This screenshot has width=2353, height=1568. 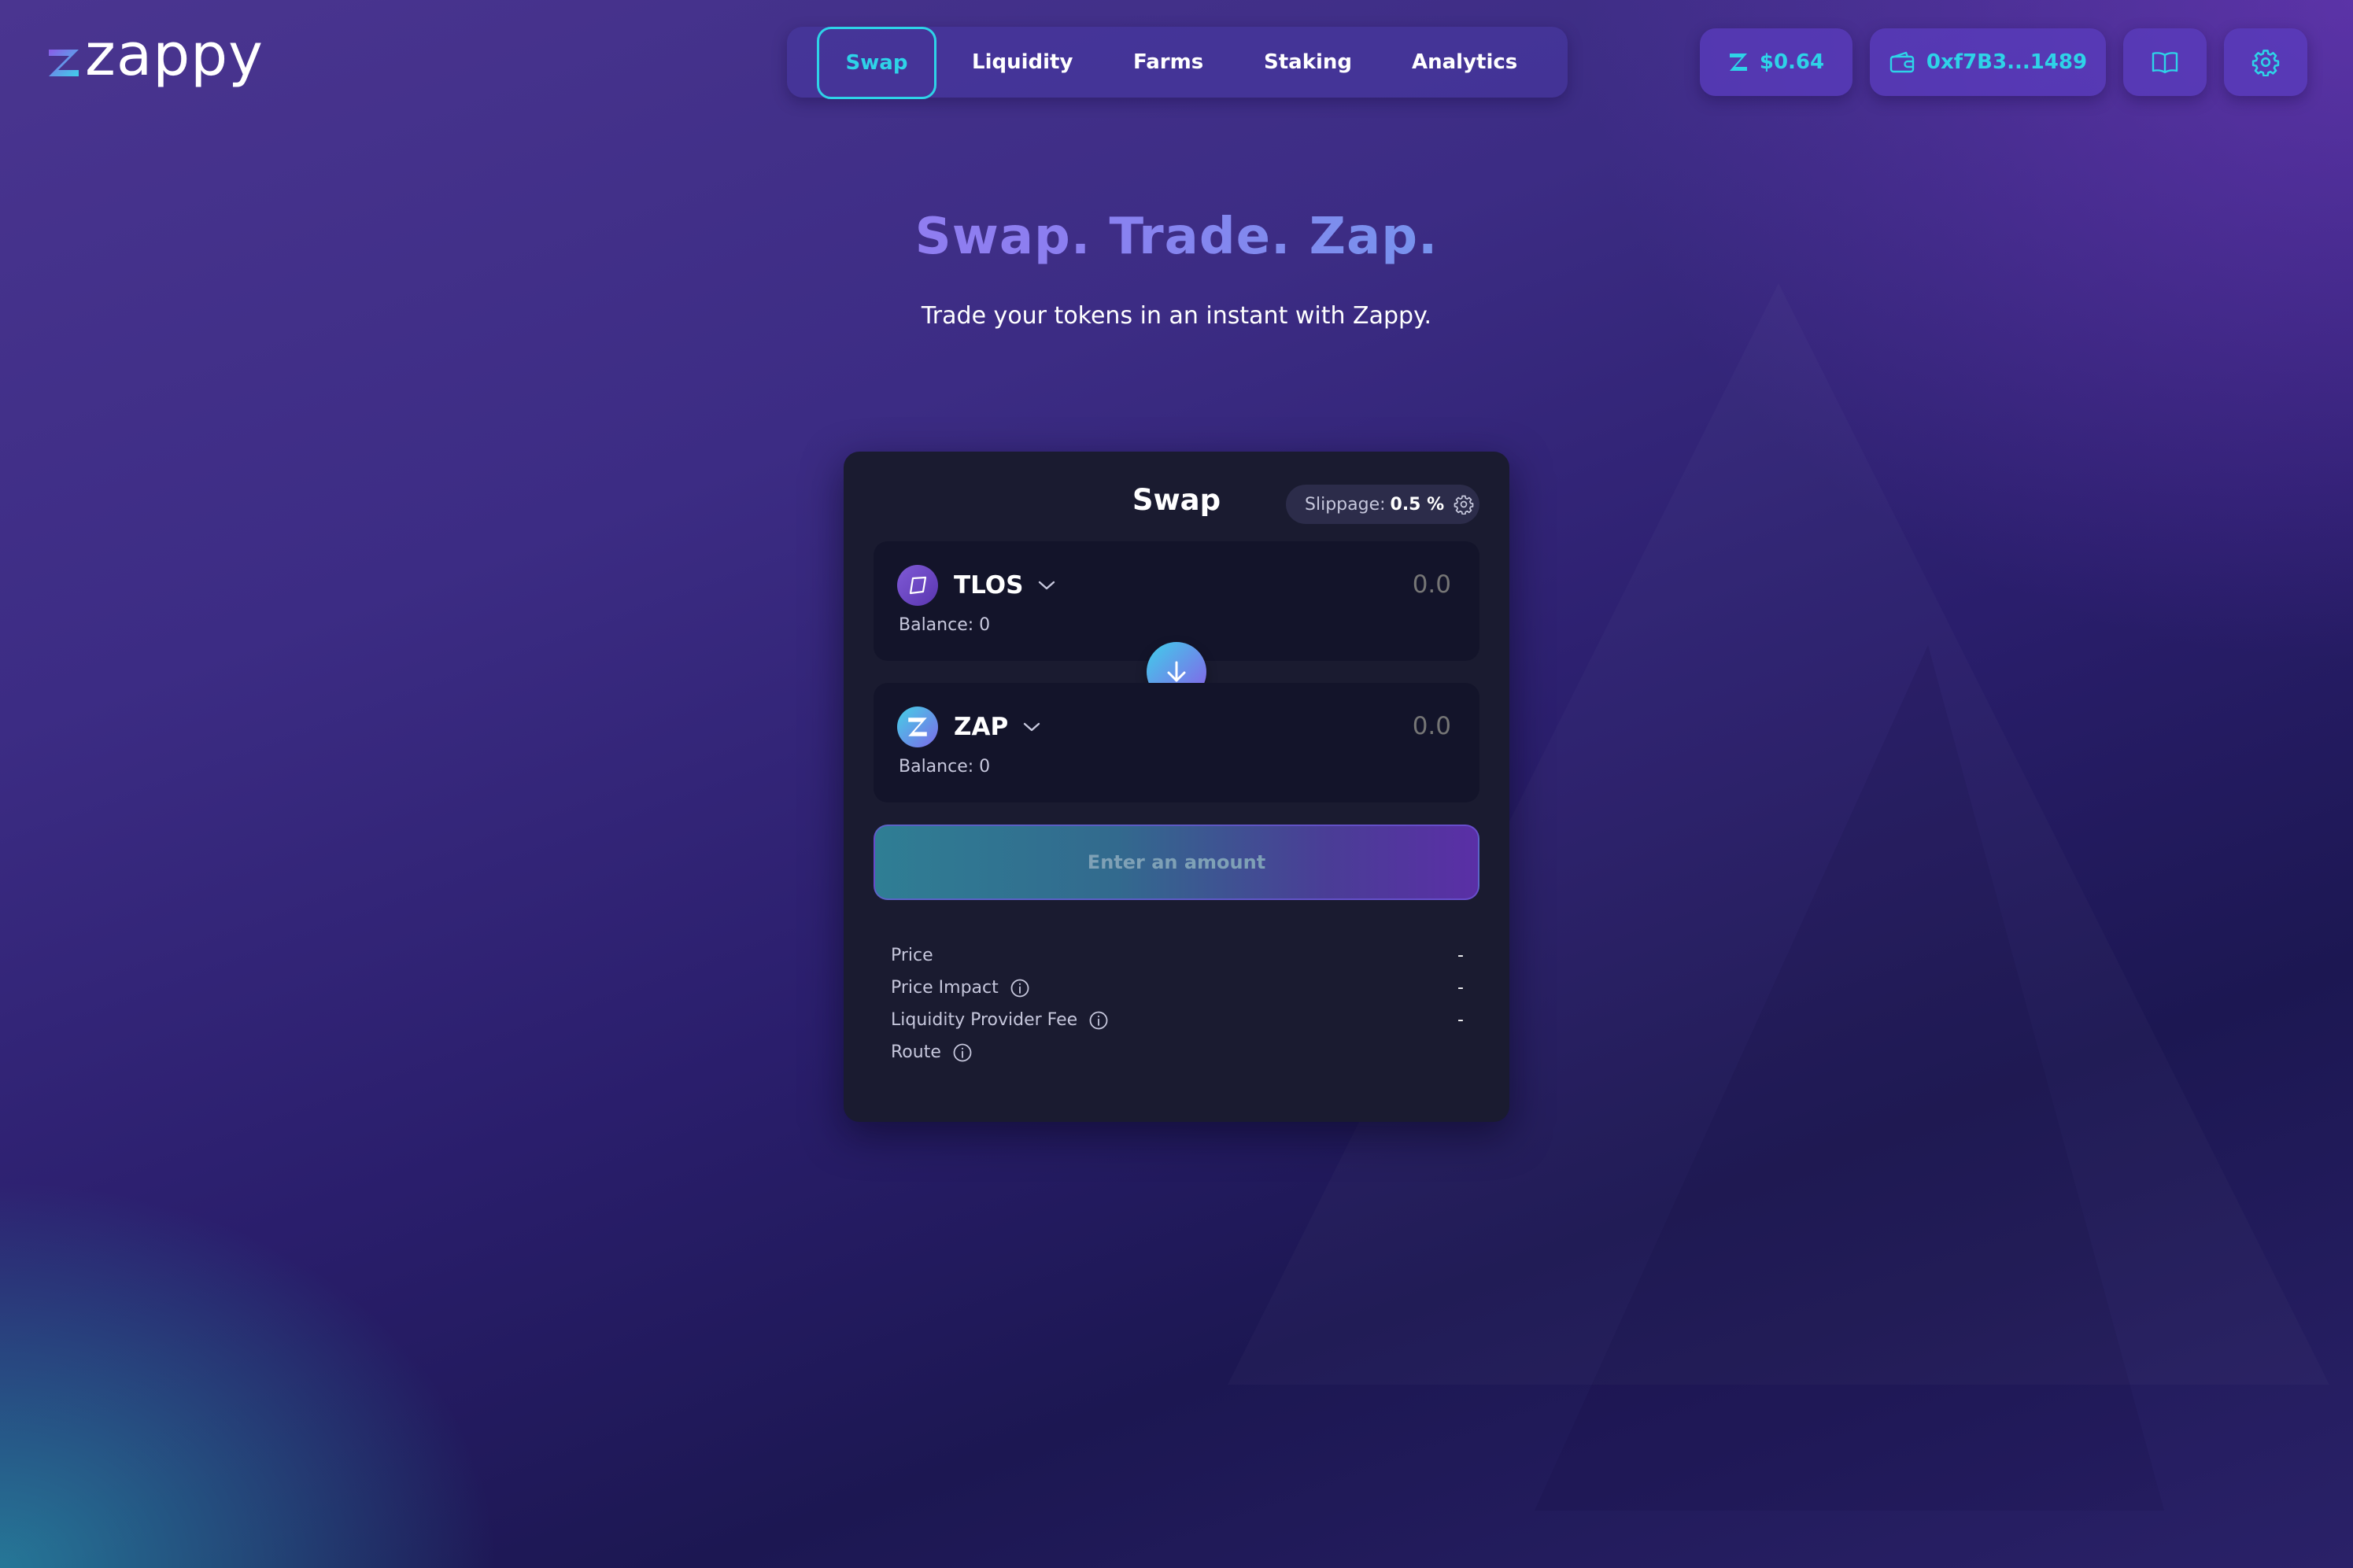 What do you see at coordinates (1333, 726) in the screenshot?
I see `to-amount-input` at bounding box center [1333, 726].